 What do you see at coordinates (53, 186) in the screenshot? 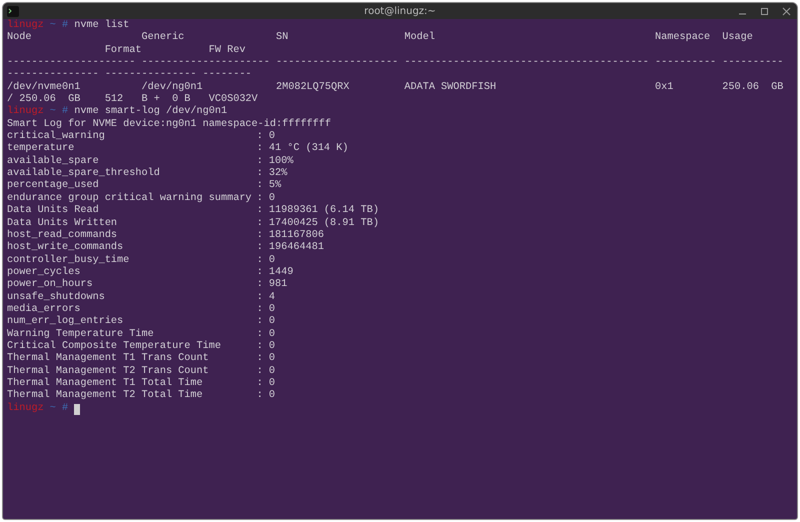
I see `field-name: percentage_used` at bounding box center [53, 186].